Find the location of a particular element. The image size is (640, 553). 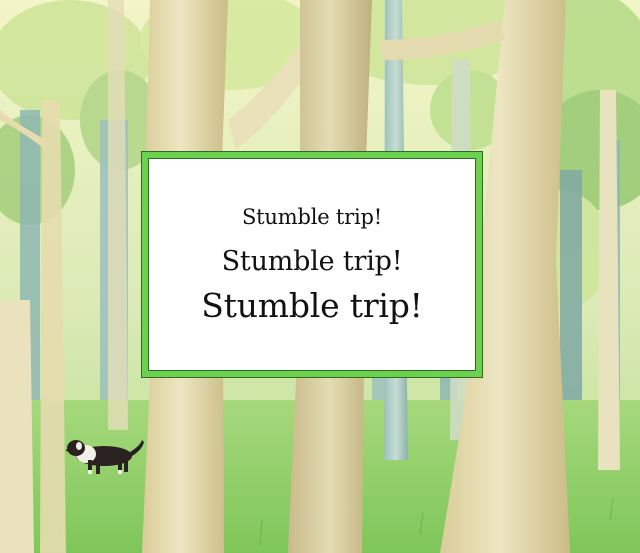

story-line-medium: Stumble trip! is located at coordinates (312, 261).